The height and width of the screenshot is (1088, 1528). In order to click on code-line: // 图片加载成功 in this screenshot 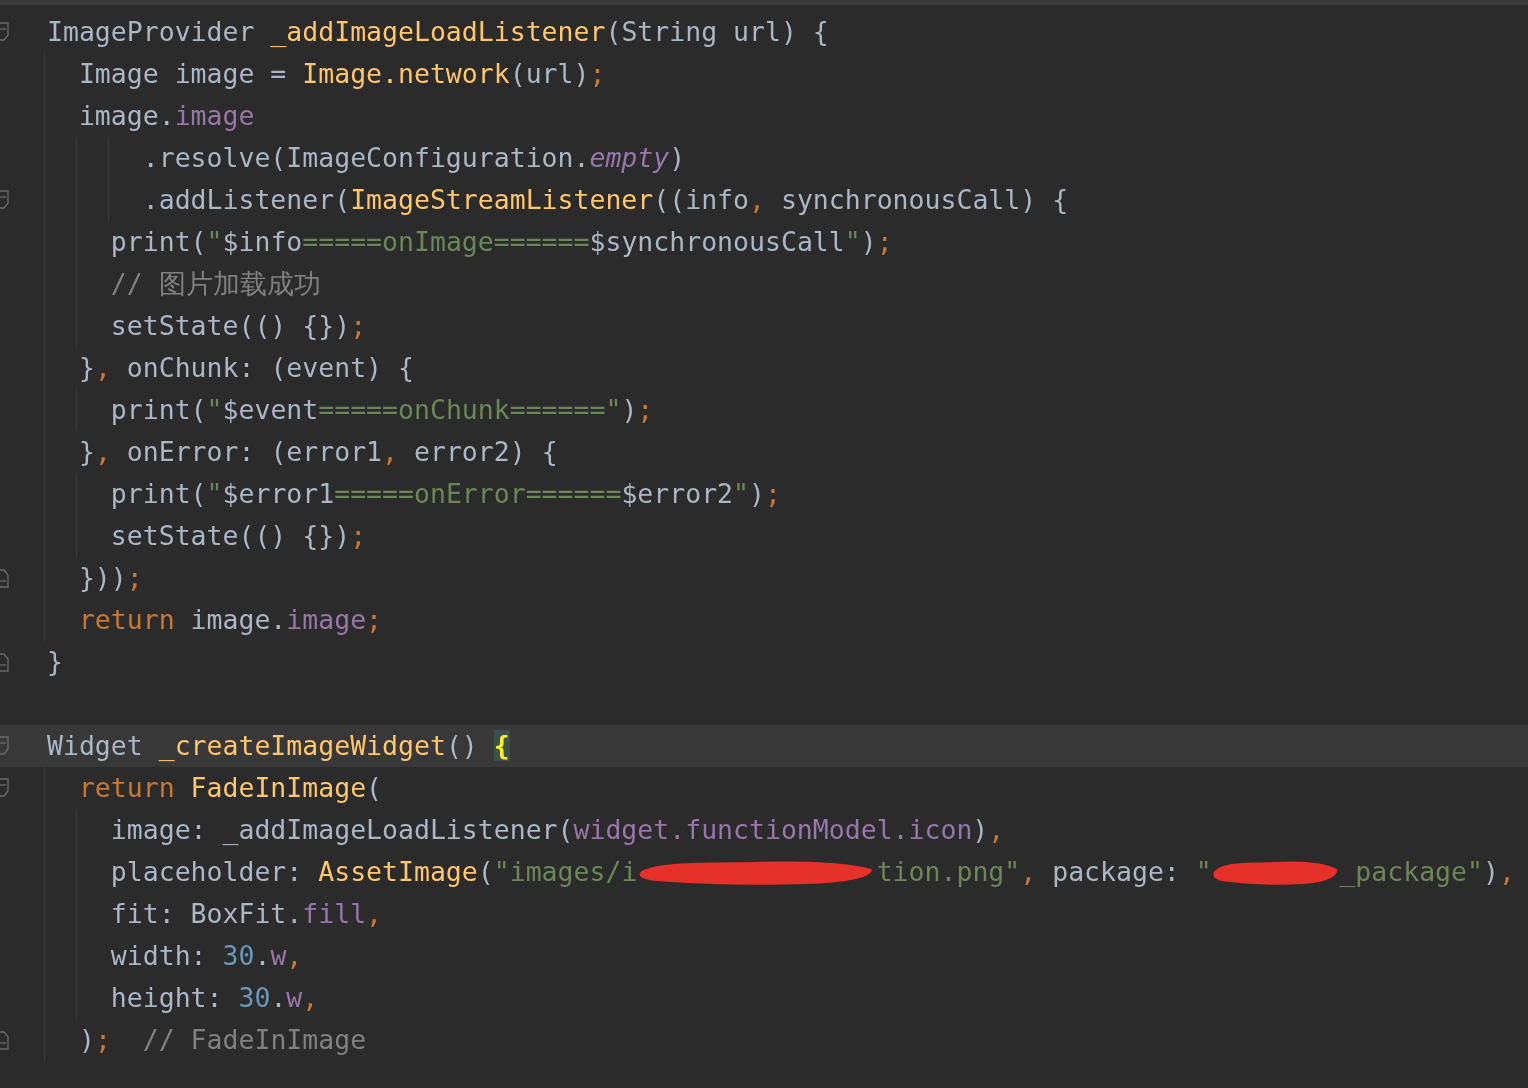, I will do `click(215, 284)`.